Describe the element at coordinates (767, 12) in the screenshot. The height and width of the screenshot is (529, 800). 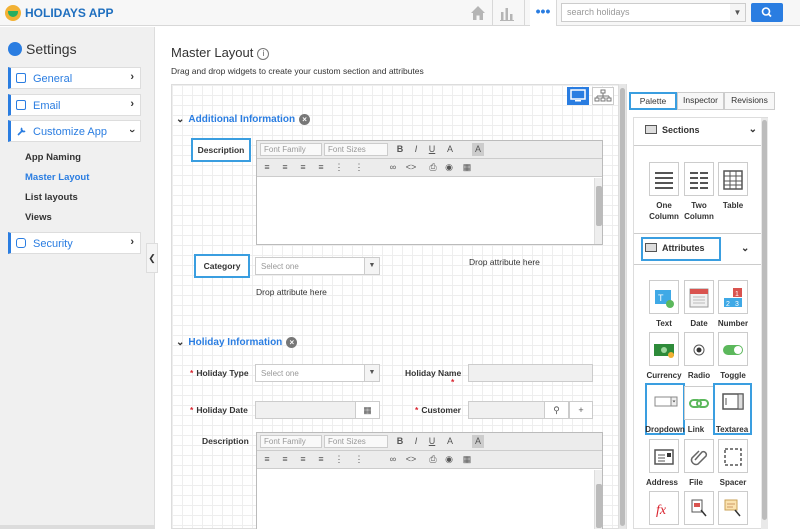
I see `search-button` at that location.